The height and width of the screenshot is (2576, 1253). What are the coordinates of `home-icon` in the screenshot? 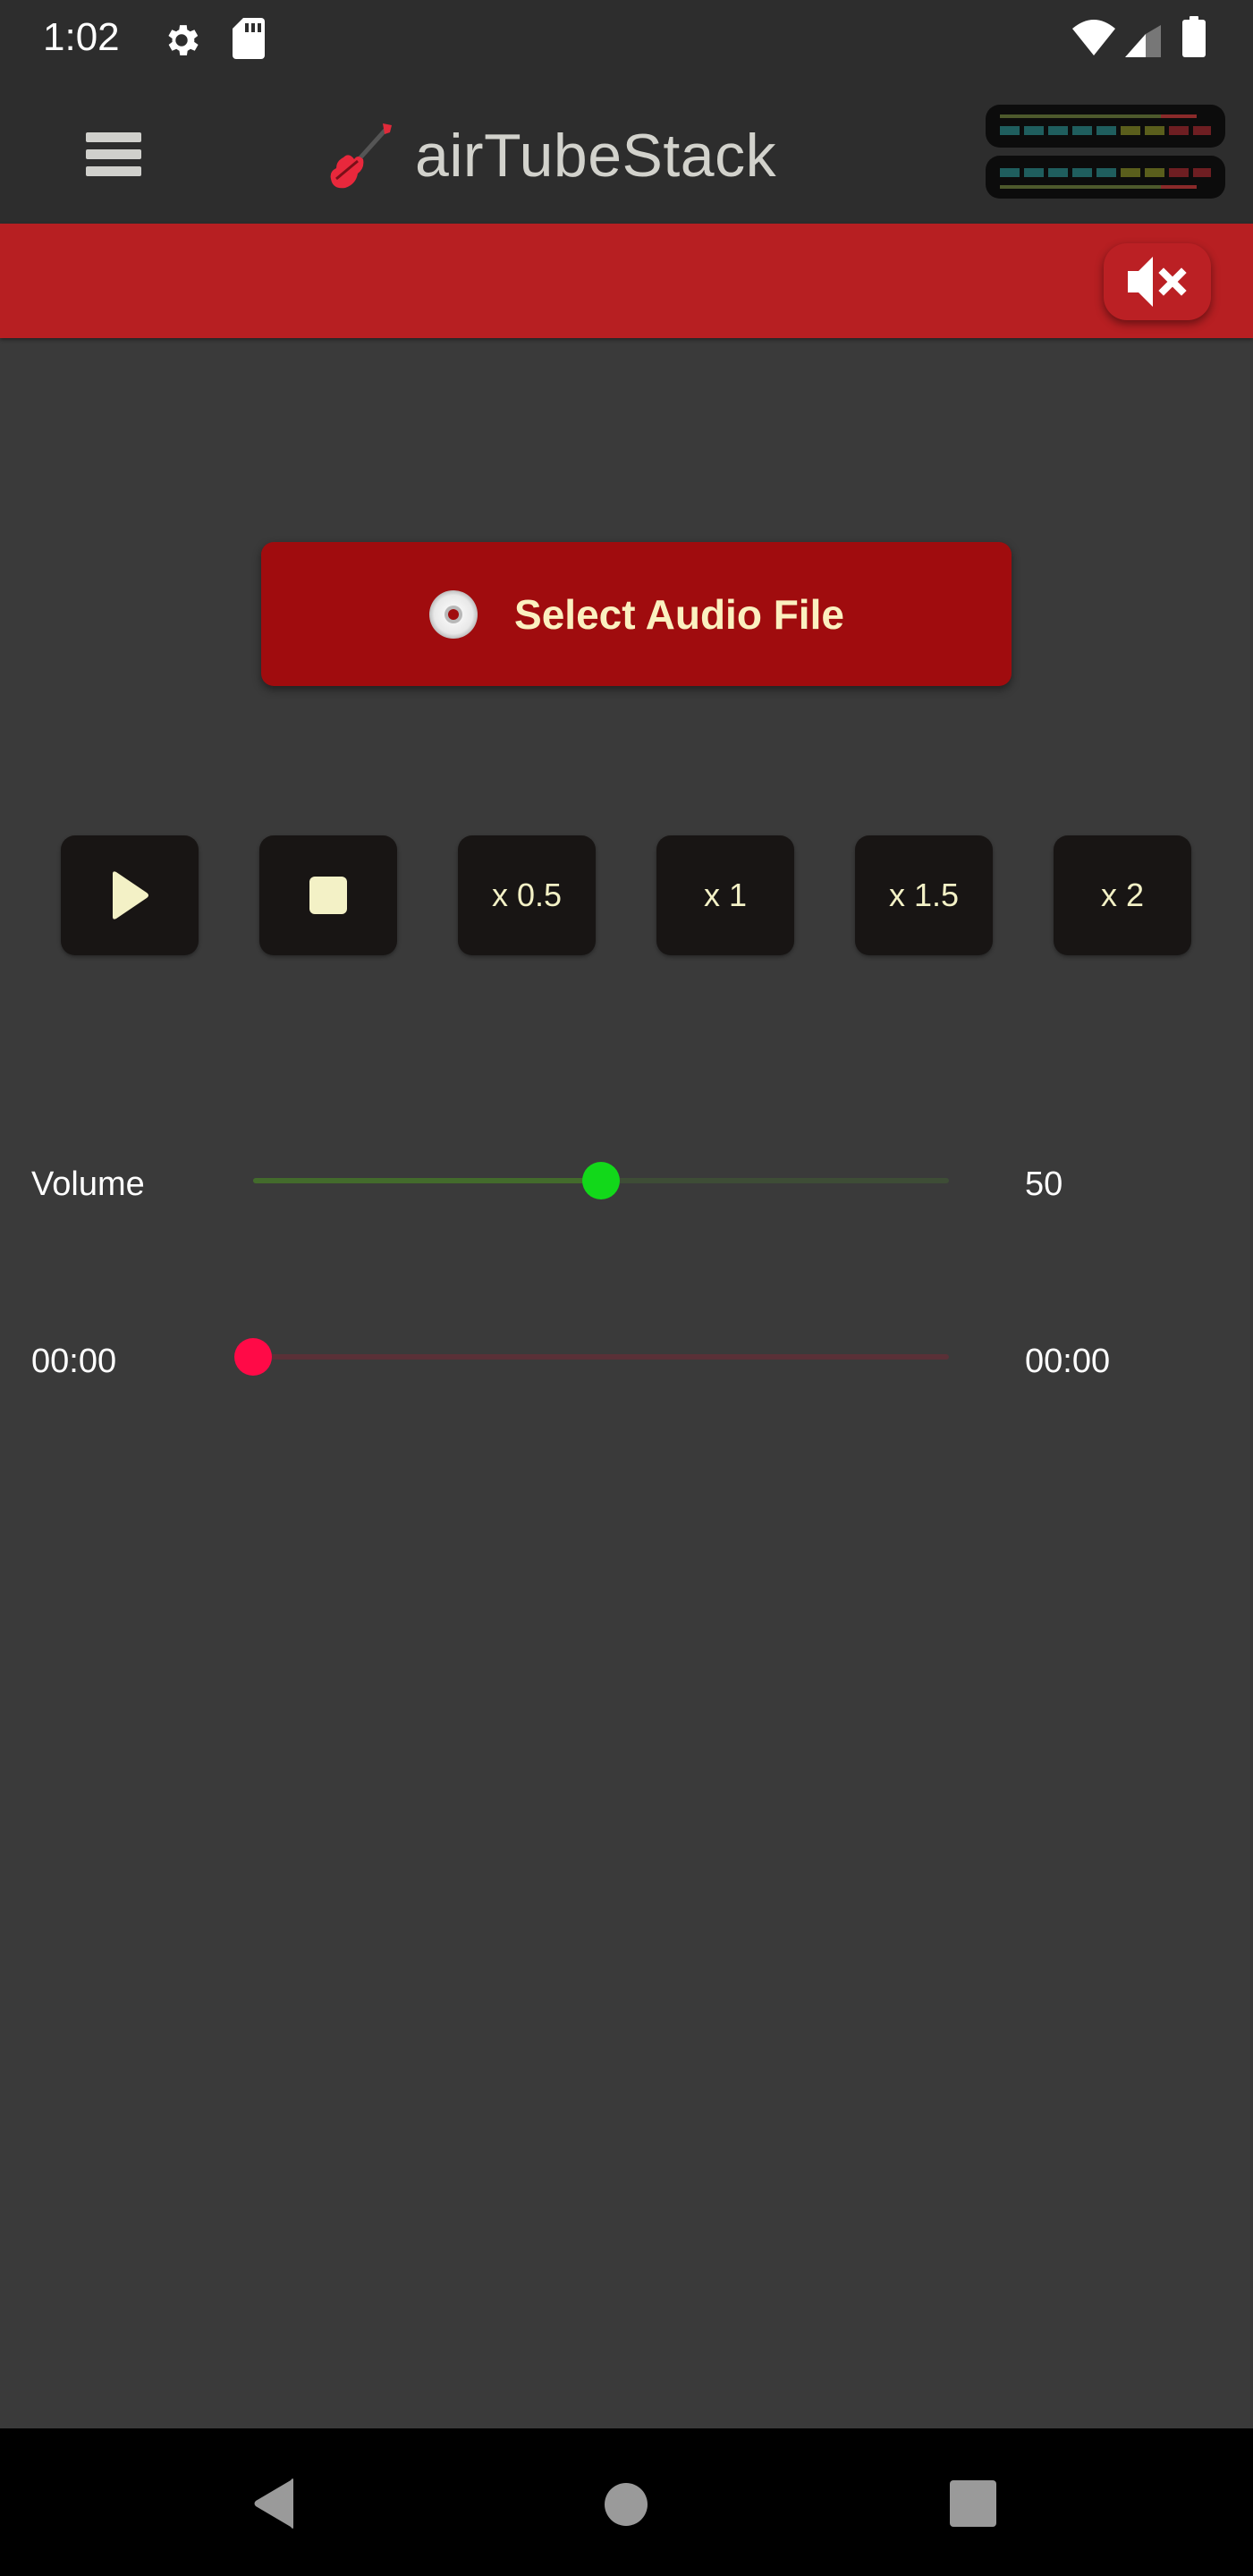 It's located at (626, 2504).